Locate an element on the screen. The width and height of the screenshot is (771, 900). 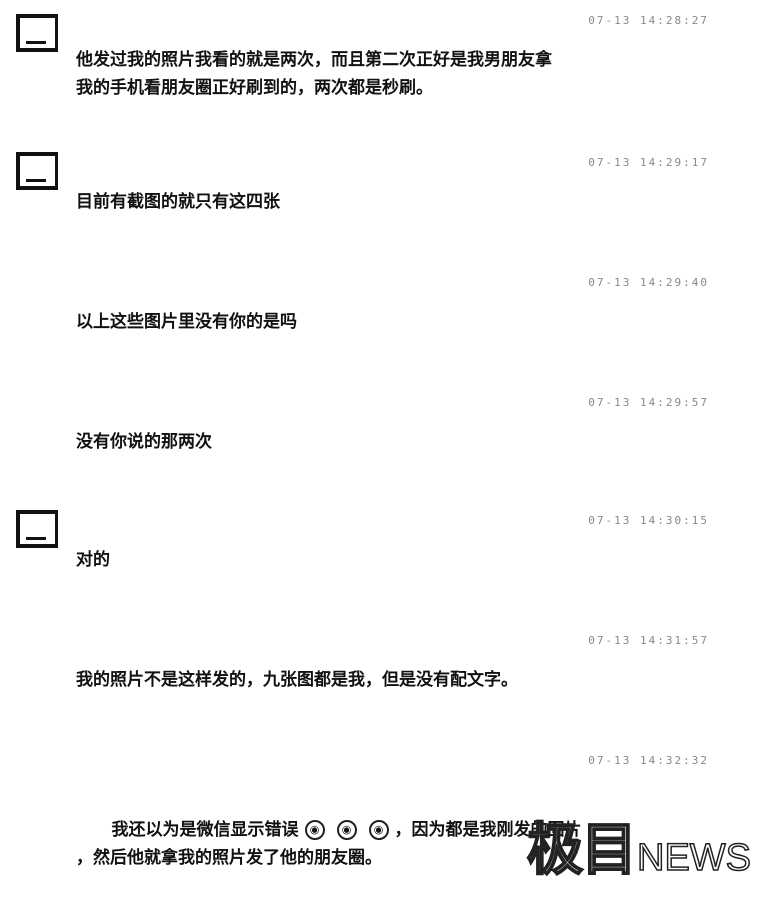
message-text: 我的照片不是这样发的，九张图都是我，但是没有配文字。 is located at coordinates (297, 680).